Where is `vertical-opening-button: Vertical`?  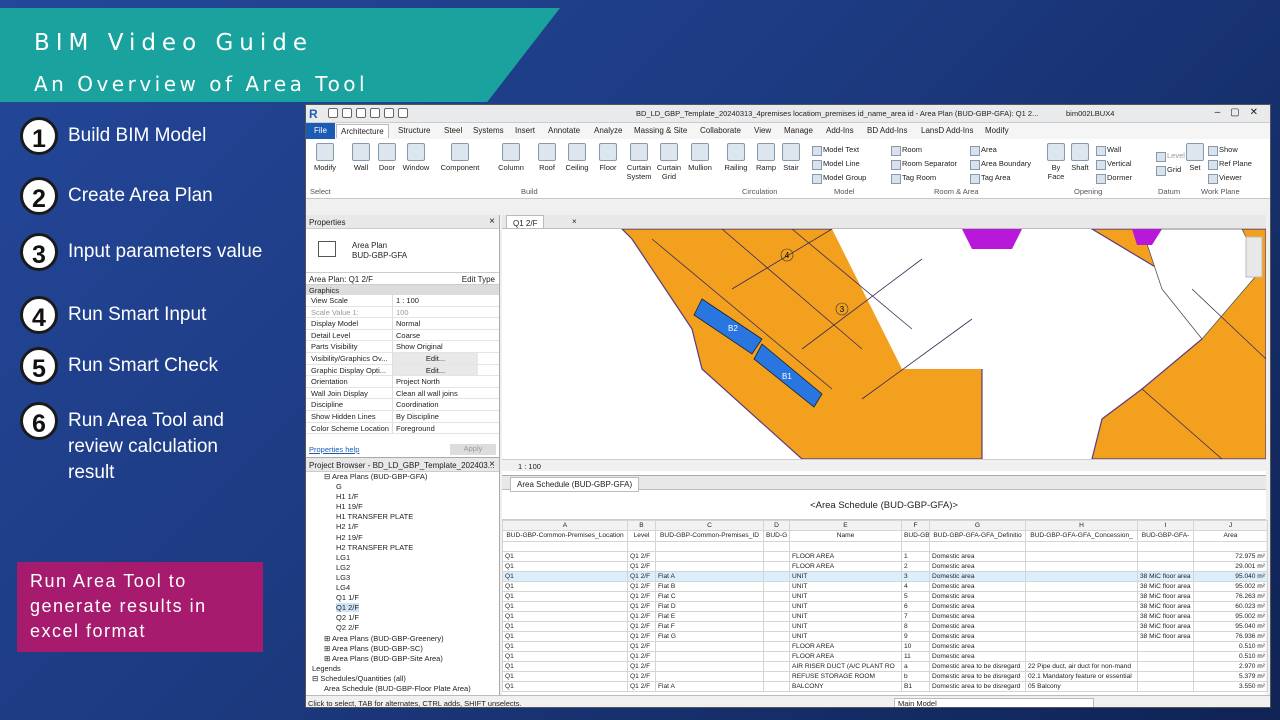
vertical-opening-button: Vertical is located at coordinates (1114, 164).